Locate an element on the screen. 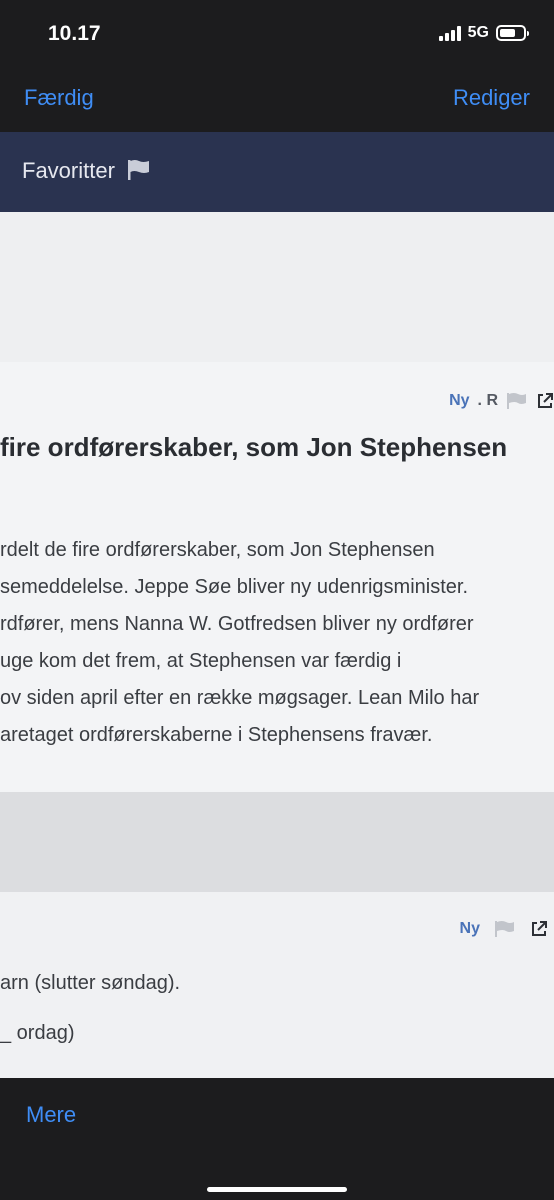 The height and width of the screenshot is (1200, 554). favorites-title-text: Favoritter is located at coordinates (68, 170).